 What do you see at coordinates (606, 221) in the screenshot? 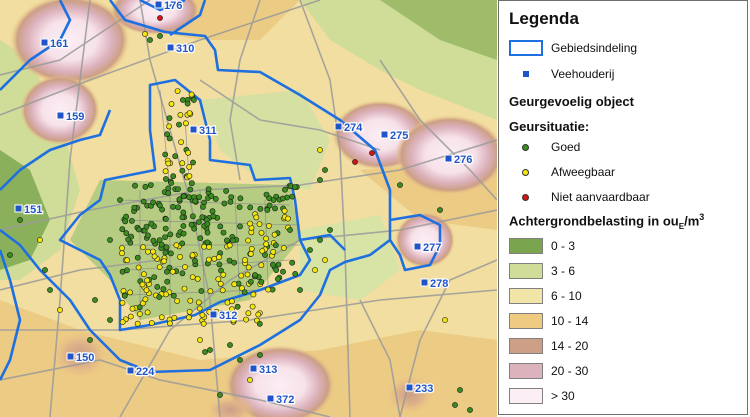
I see `legend-background-heading: Achtergrondbelasting in ouE/m3` at bounding box center [606, 221].